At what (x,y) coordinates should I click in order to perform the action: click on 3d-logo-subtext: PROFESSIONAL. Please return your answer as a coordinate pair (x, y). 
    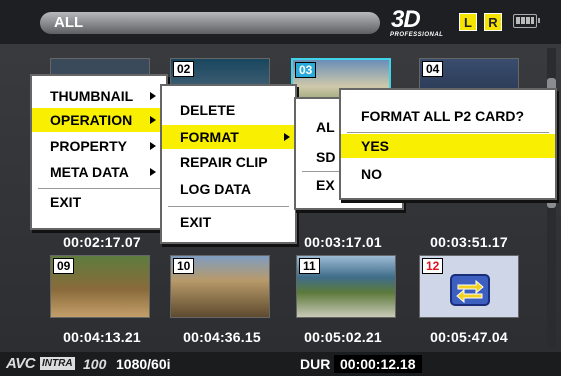
    Looking at the image, I should click on (417, 35).